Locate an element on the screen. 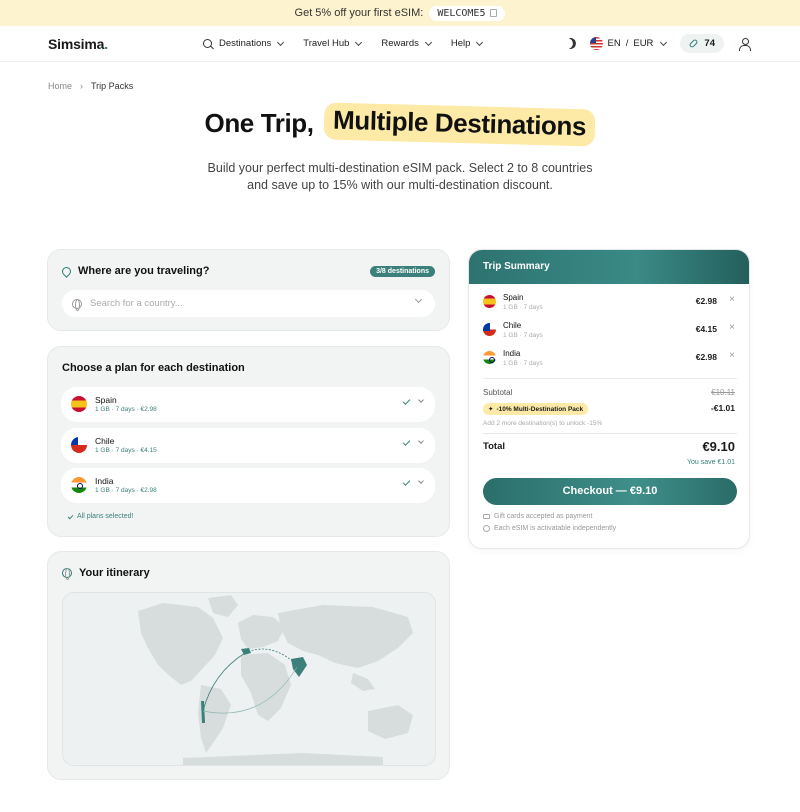  nav-destinations: Destinations is located at coordinates (244, 43).